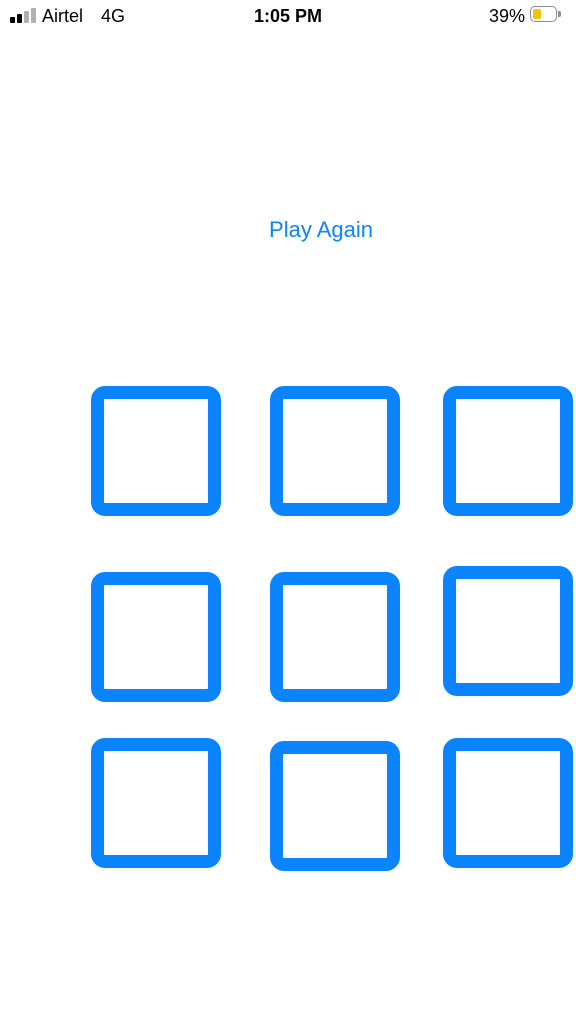 The image size is (576, 1024). What do you see at coordinates (321, 230) in the screenshot?
I see `play-again-button: Play Again` at bounding box center [321, 230].